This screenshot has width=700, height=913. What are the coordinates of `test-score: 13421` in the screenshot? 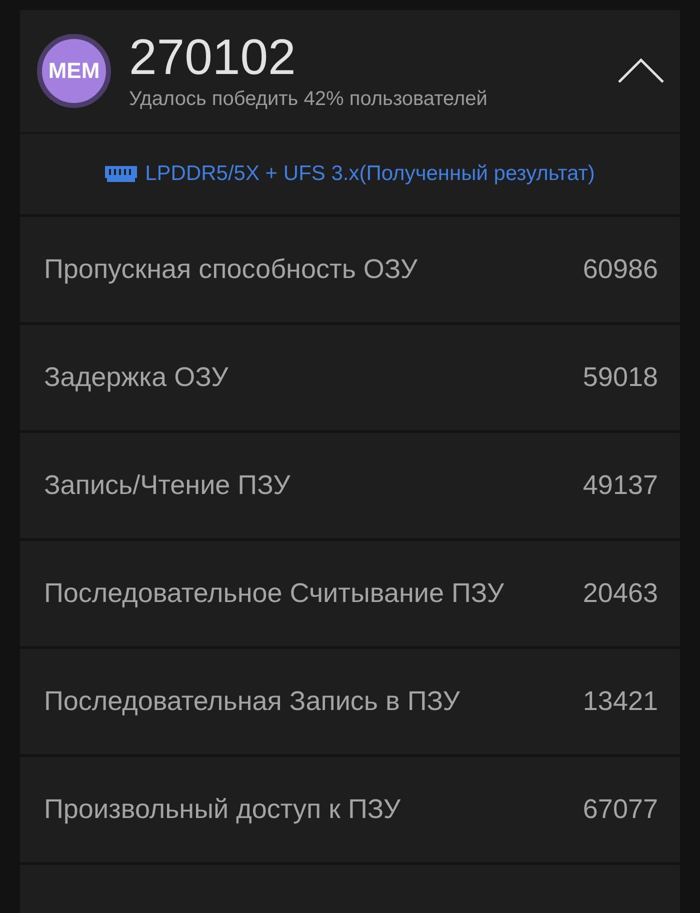 It's located at (620, 701).